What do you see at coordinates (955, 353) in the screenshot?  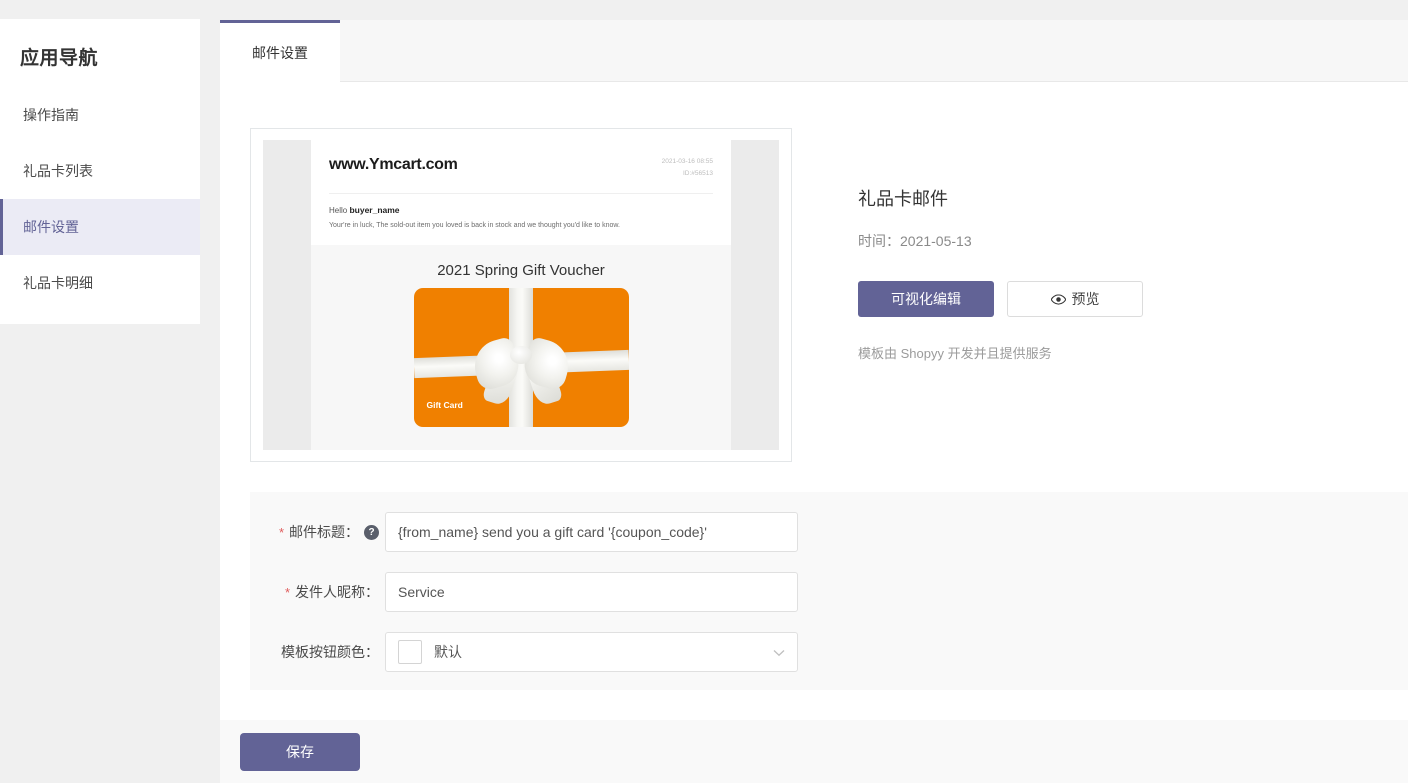 I see `template-provider-note: 模板由 Shopyy 开发并且提供服务` at bounding box center [955, 353].